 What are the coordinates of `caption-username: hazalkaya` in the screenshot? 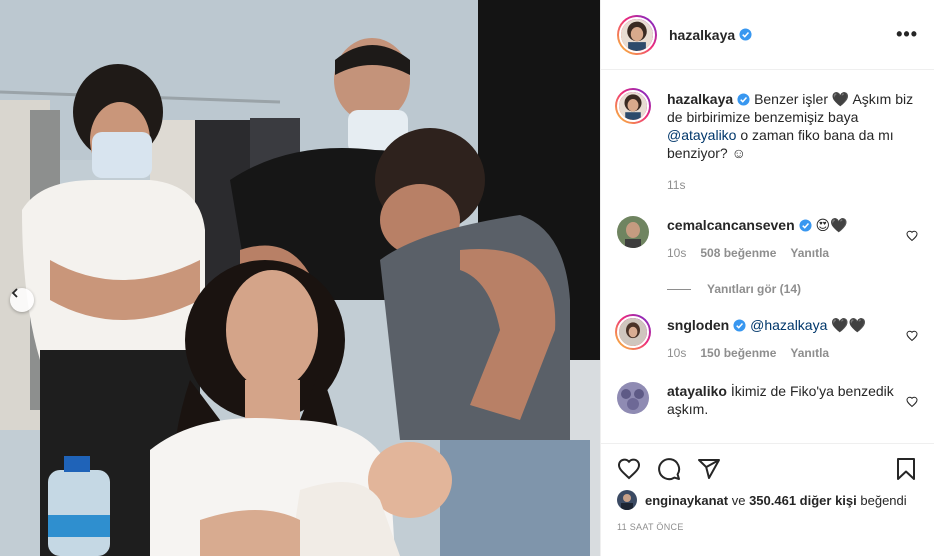 It's located at (700, 99).